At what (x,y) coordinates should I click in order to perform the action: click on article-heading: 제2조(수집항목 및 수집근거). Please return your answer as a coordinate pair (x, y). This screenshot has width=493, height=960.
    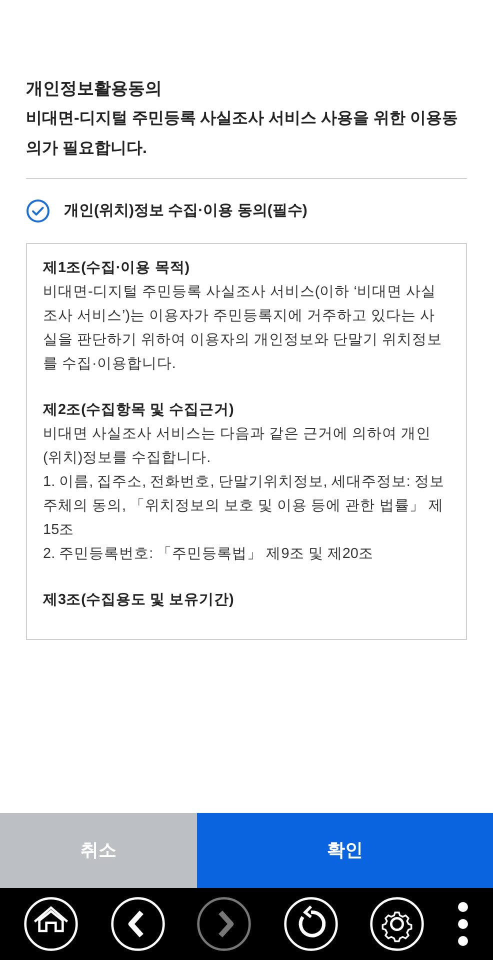
    Looking at the image, I should click on (139, 410).